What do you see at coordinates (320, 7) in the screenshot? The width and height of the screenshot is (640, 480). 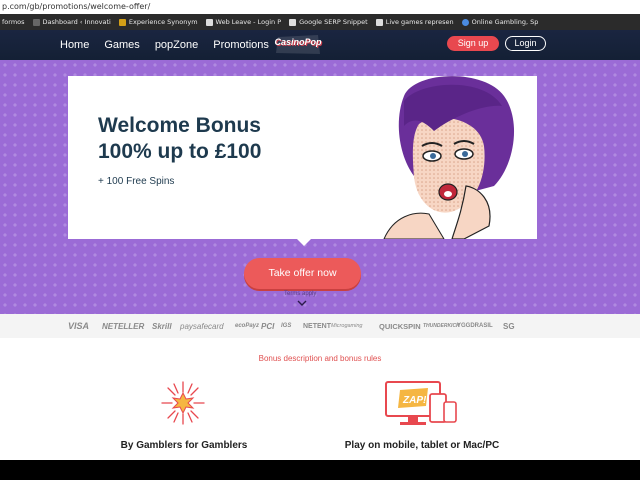 I see `address-bar: p.com/gb/promotions/welcome-offer/` at bounding box center [320, 7].